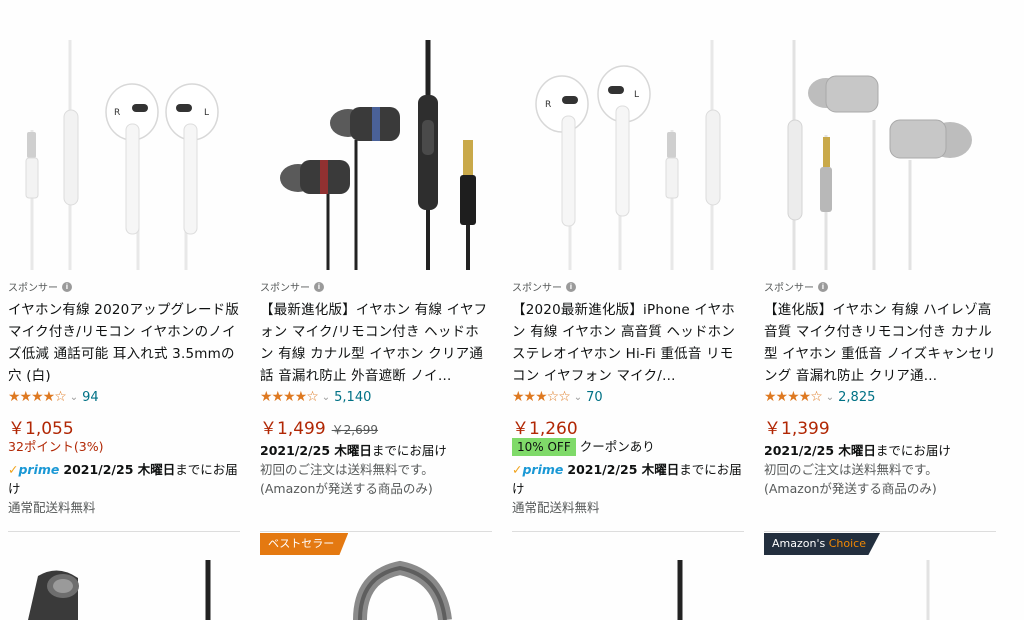 The height and width of the screenshot is (620, 1024). I want to click on current-price: ￥1,055, so click(41, 426).